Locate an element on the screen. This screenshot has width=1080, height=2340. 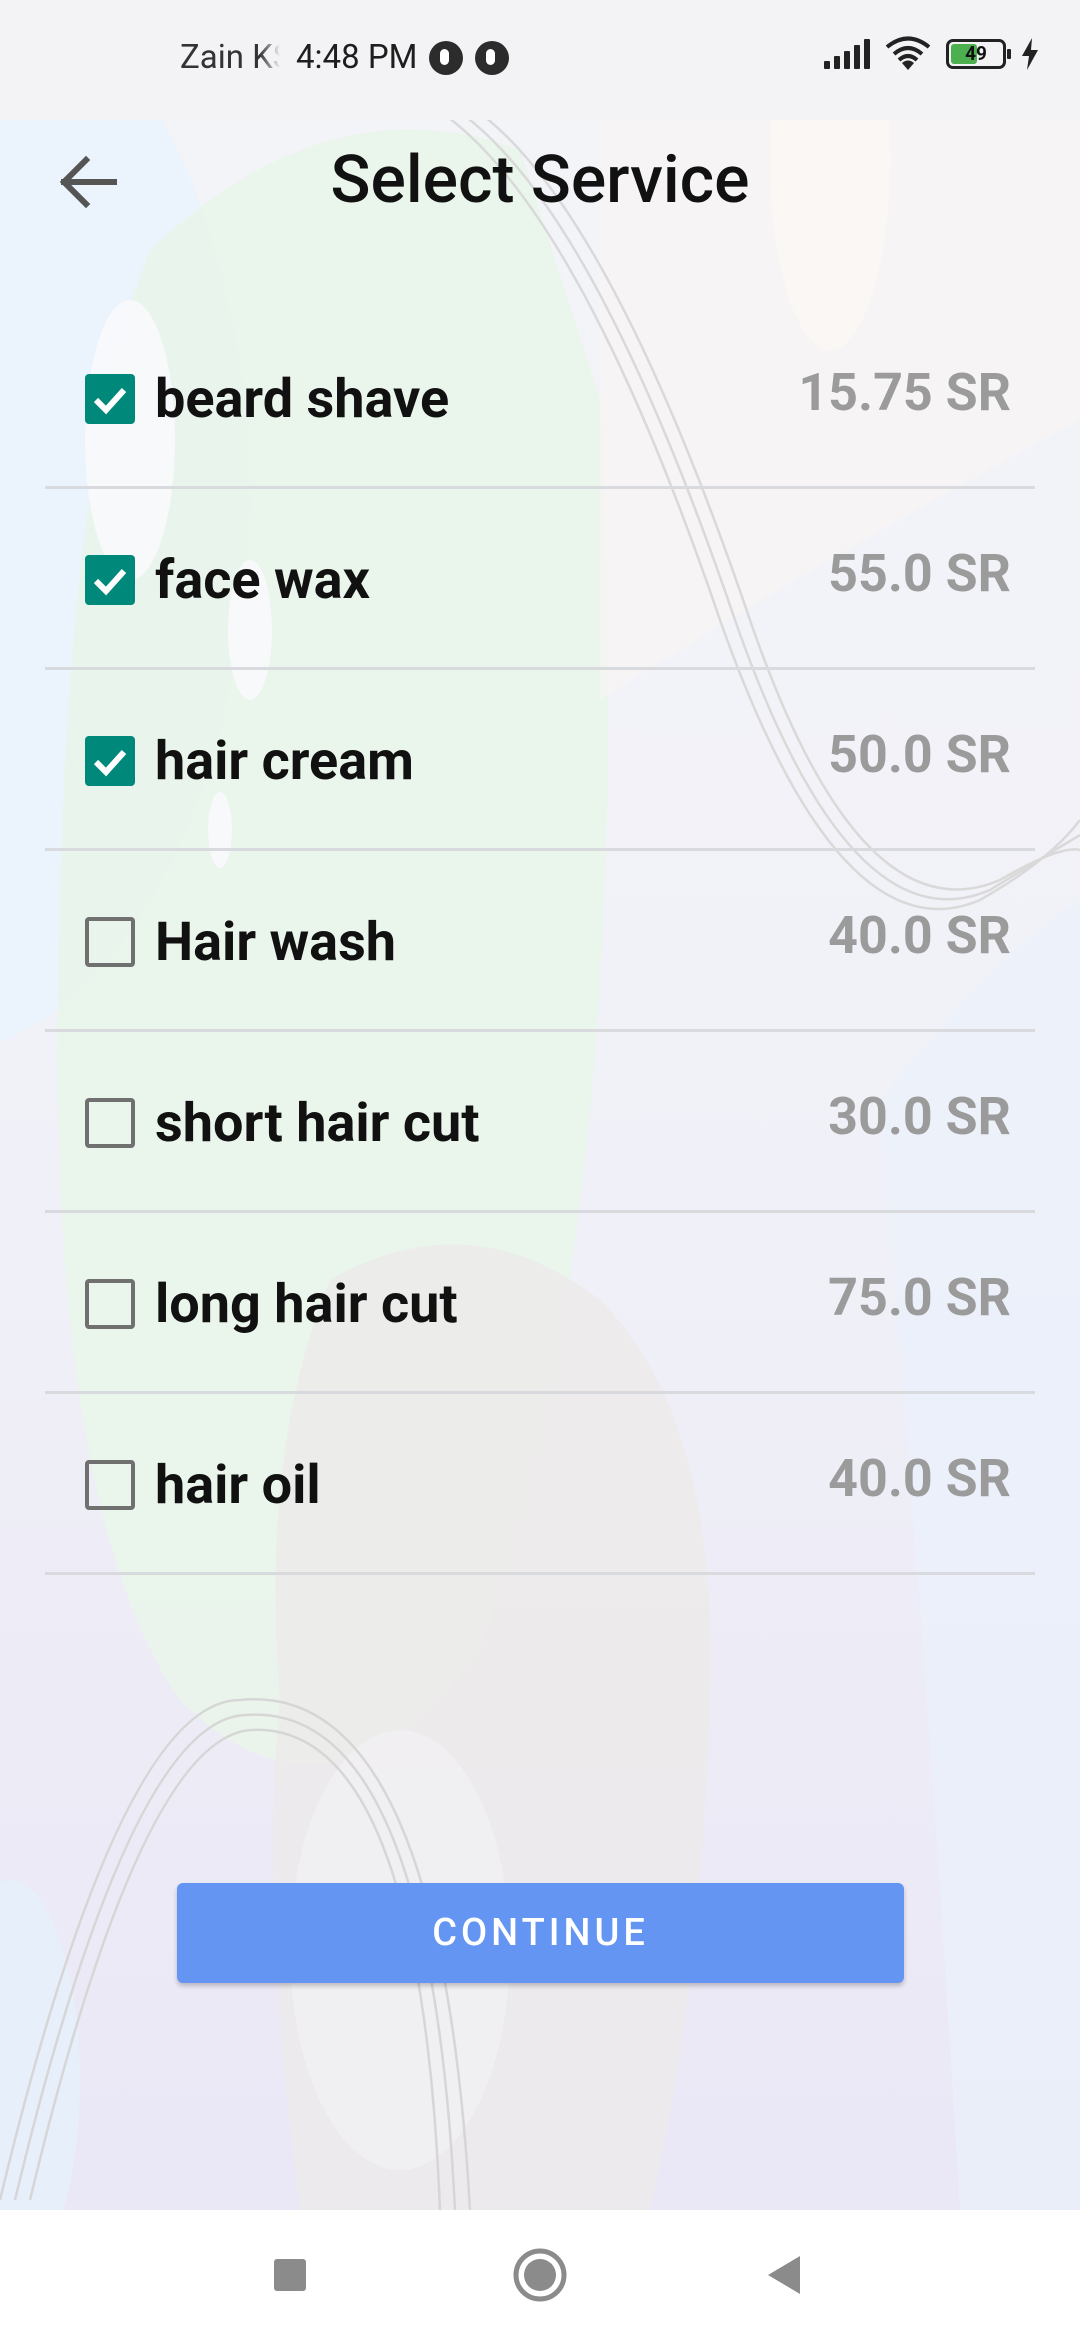
service-item-long-hair-cut: long hair cut 75.0 SR is located at coordinates (540, 1303).